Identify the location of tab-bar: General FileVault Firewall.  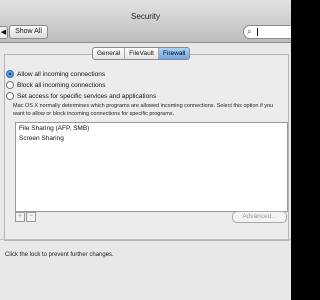
(141, 53).